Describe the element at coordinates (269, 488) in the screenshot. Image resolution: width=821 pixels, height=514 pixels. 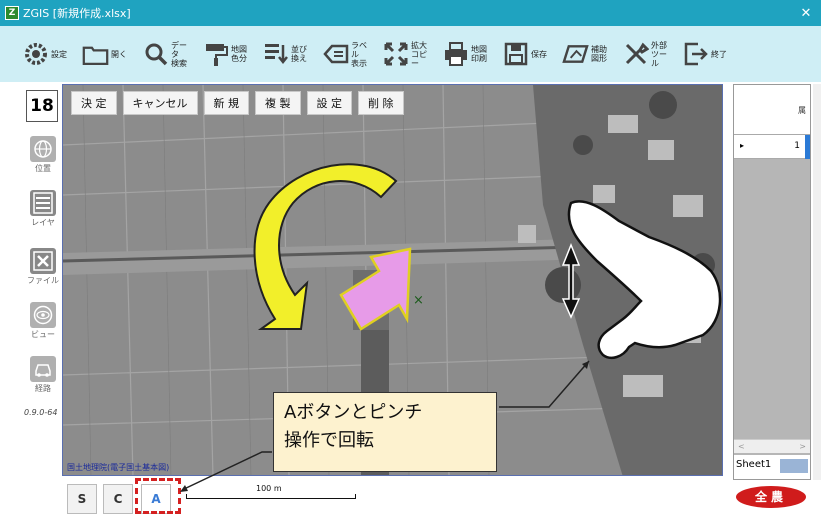
I see `scale-label: 100 m` at that location.